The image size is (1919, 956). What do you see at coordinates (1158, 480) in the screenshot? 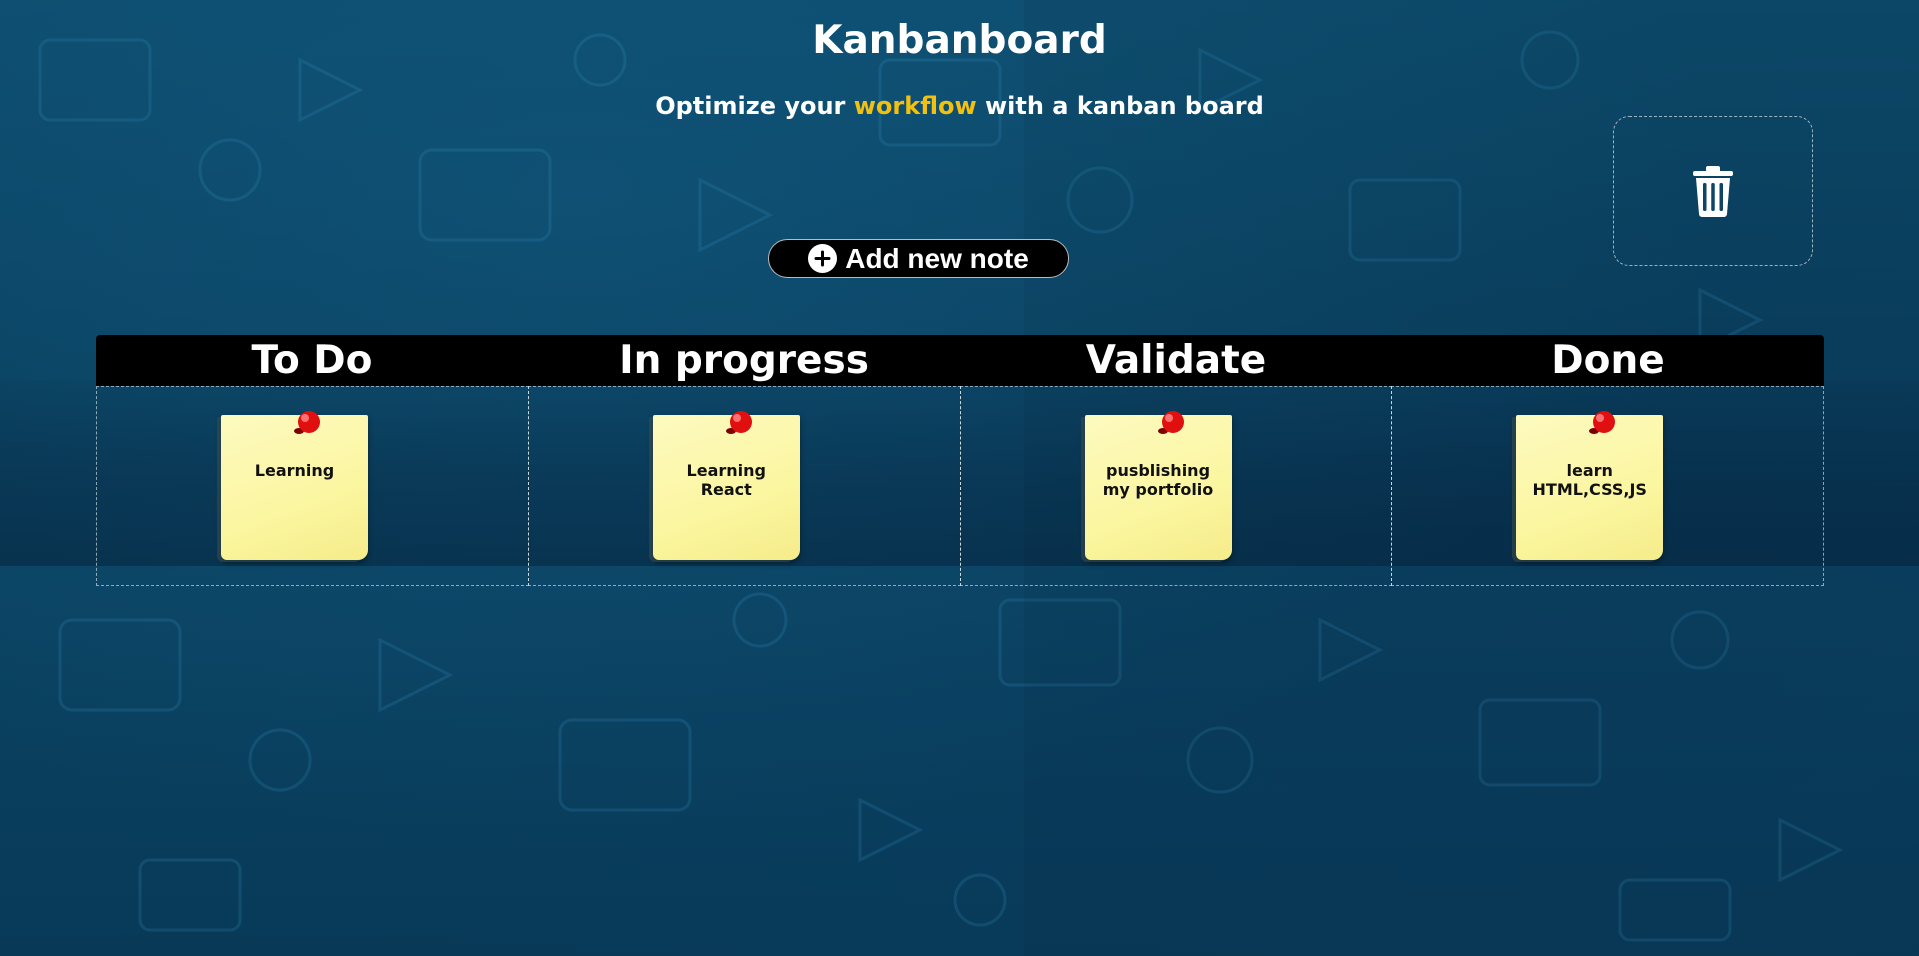
I see `note-text: pusblishing my portfolio` at bounding box center [1158, 480].